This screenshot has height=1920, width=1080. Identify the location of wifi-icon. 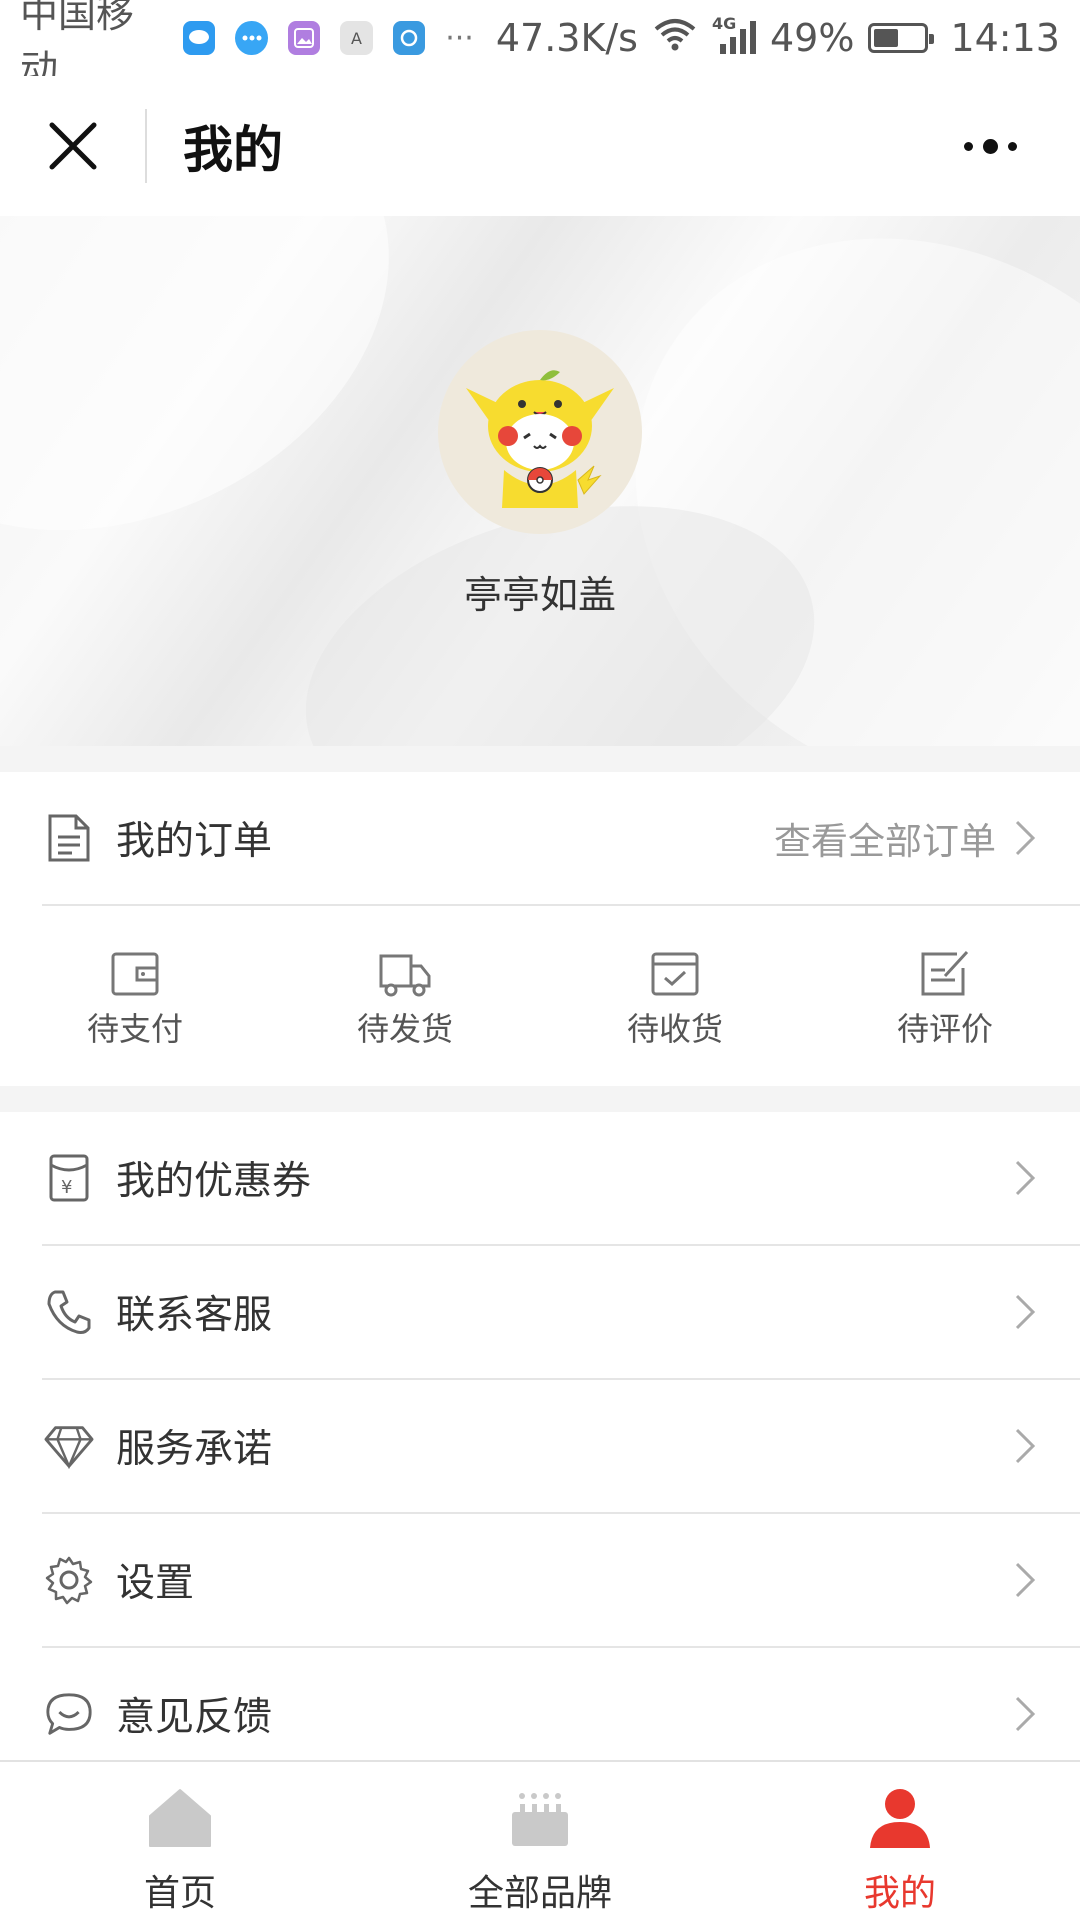
(675, 38).